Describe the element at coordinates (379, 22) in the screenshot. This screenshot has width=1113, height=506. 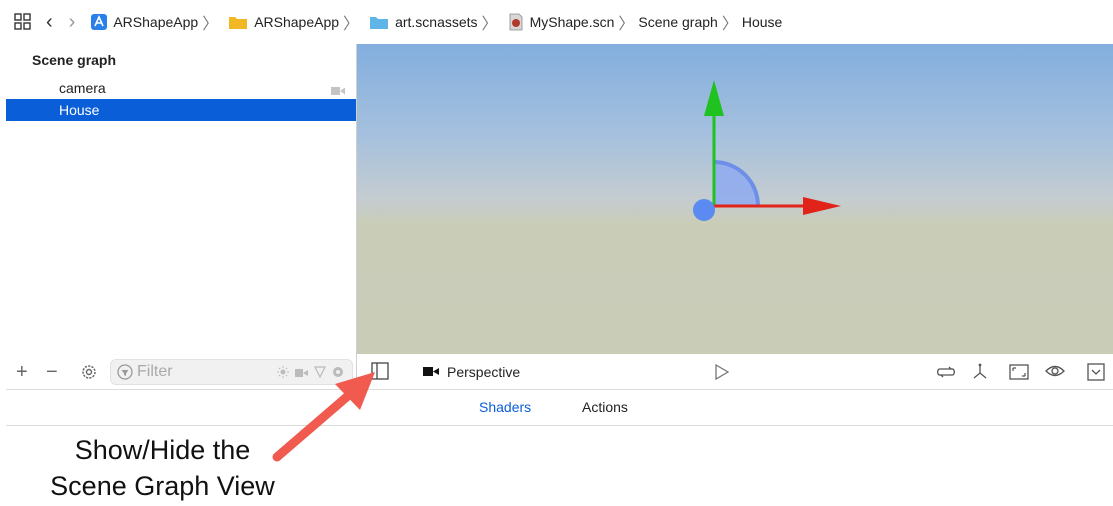
I see `scnassets-folder-icon` at that location.